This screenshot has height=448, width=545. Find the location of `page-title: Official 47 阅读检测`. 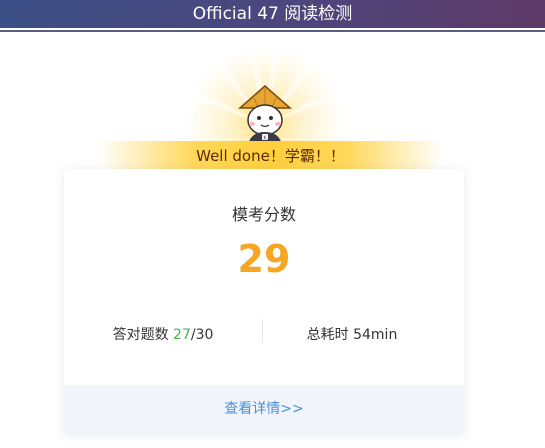

page-title: Official 47 阅读检测 is located at coordinates (272, 14).